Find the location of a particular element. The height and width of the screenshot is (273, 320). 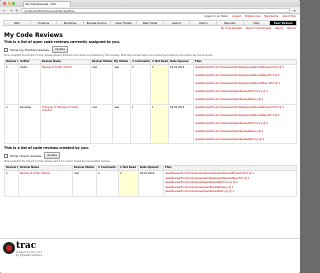

show-finished-checkbox is located at coordinates (6, 49).